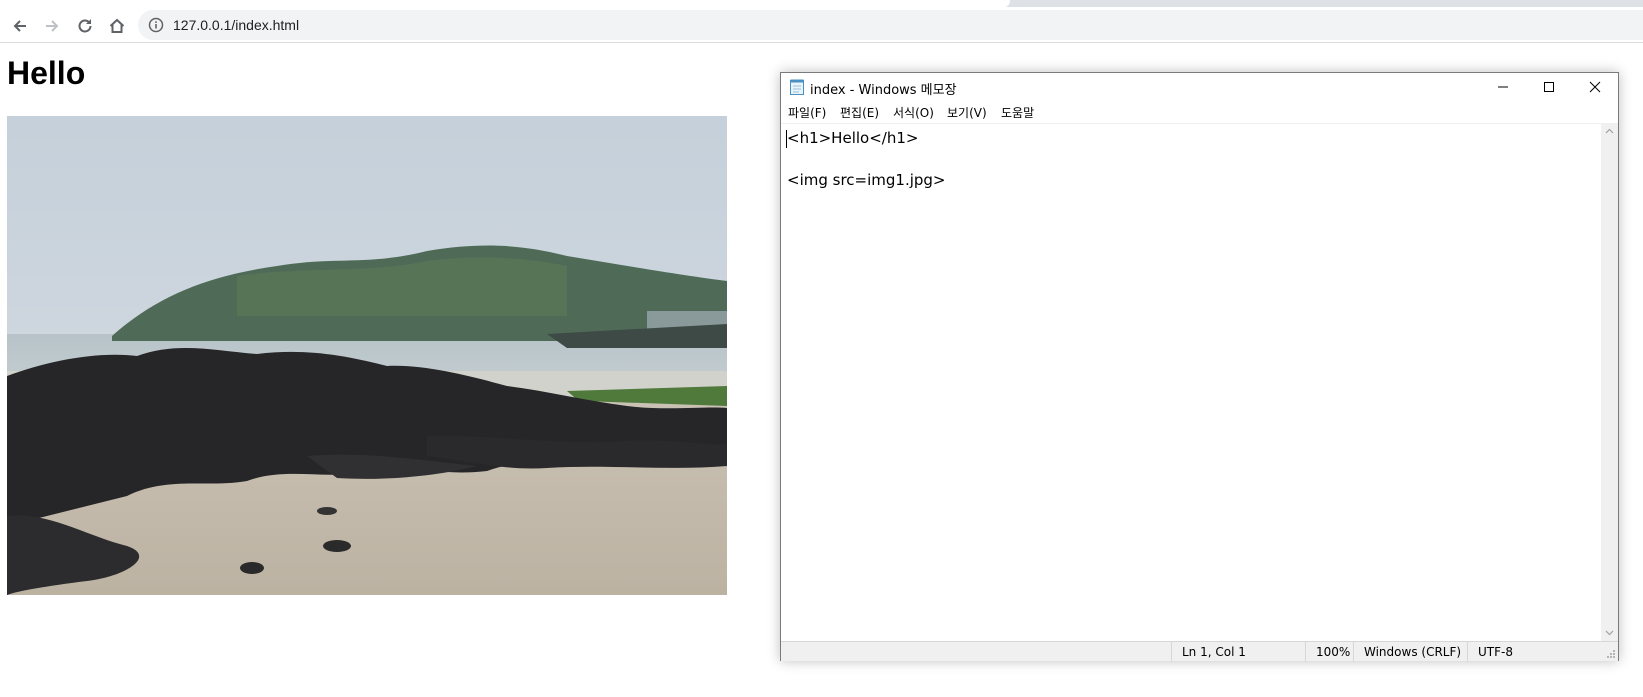  I want to click on page-heading: Hello, so click(46, 73).